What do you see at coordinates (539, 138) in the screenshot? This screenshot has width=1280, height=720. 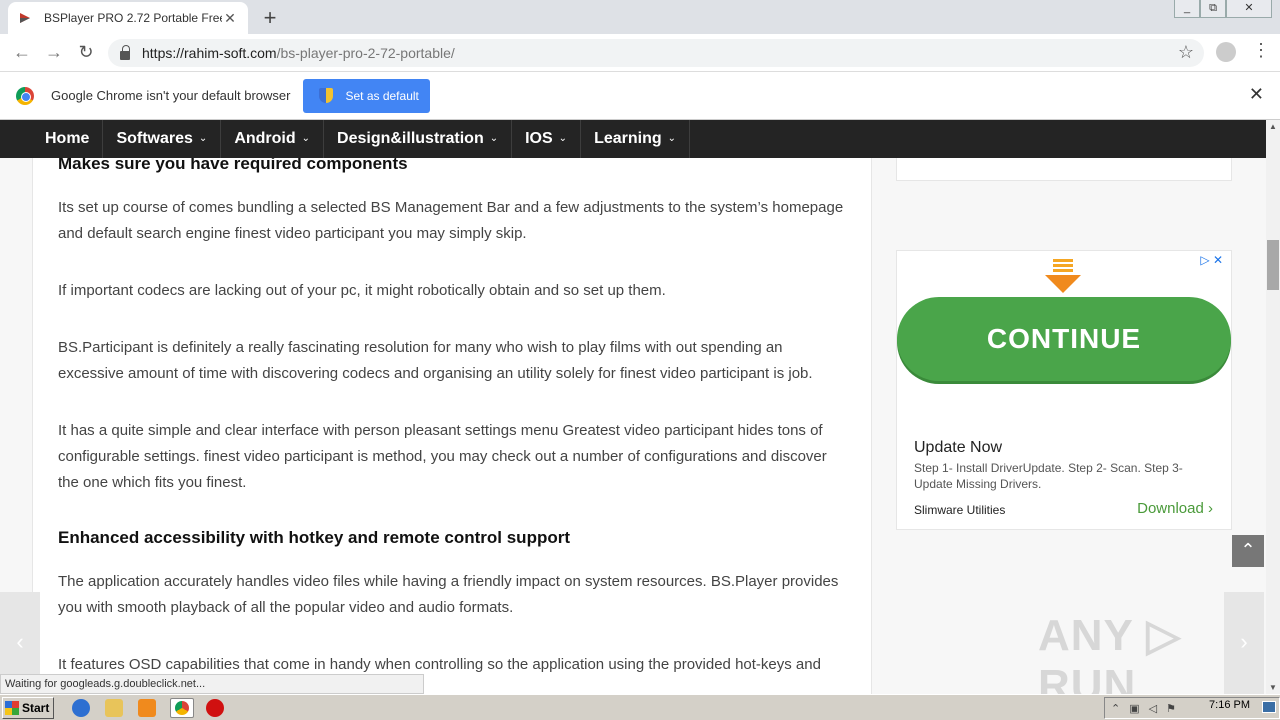 I see `nav-ios-label: IOS` at bounding box center [539, 138].